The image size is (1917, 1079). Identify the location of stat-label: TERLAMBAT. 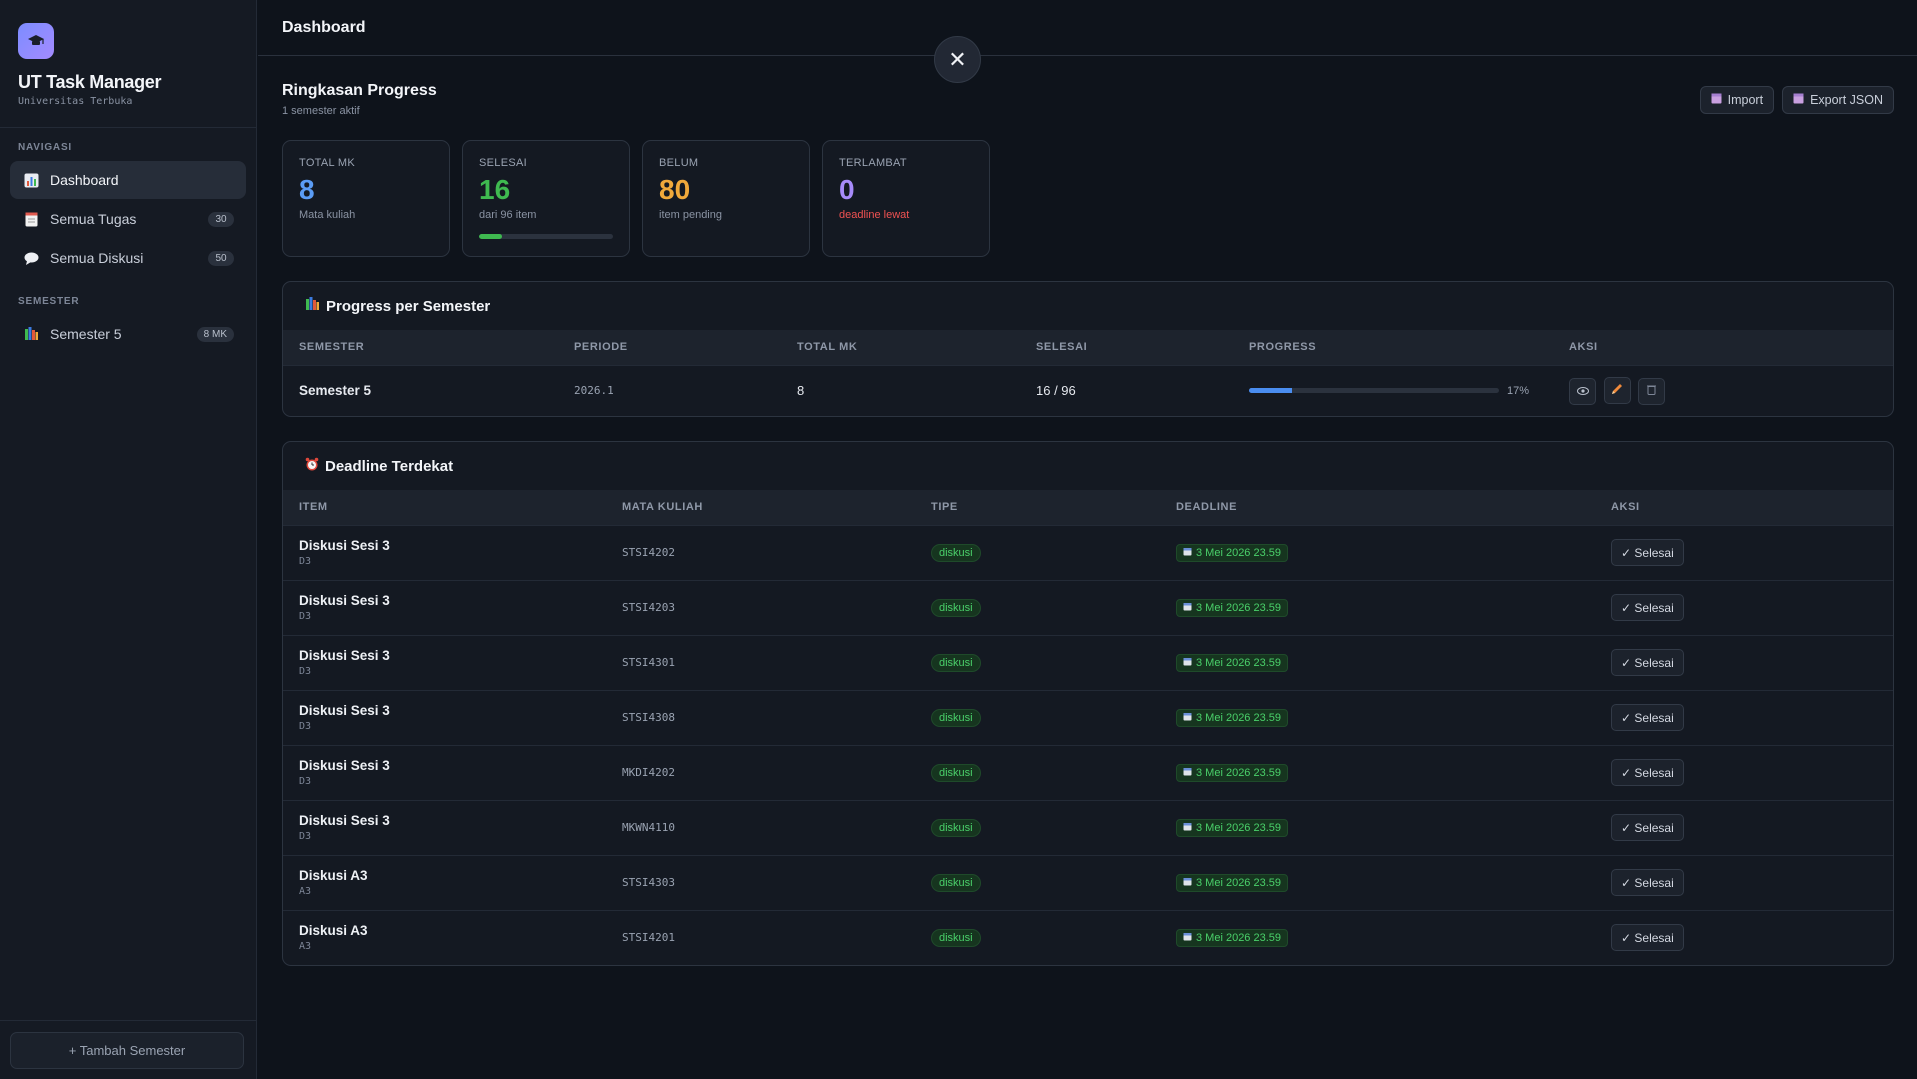
(873, 163).